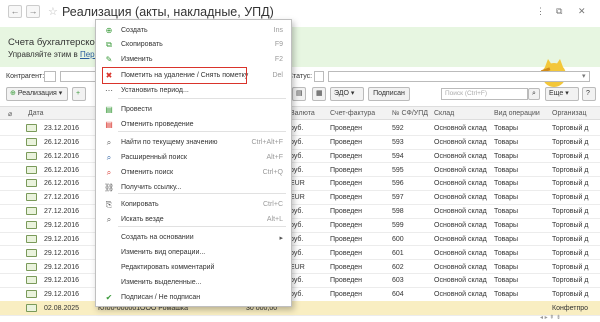 The image size is (600, 322). What do you see at coordinates (10, 114) in the screenshot?
I see `attach-icon: ⌀` at bounding box center [10, 114].